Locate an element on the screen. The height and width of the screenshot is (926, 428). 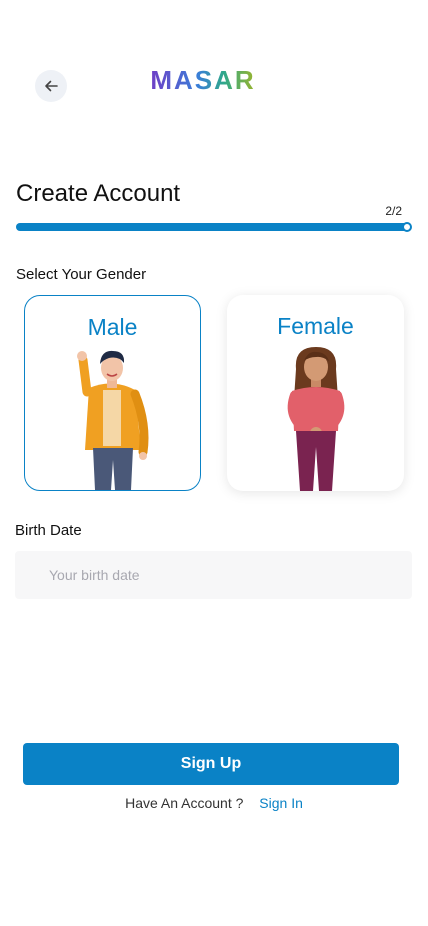
progress-fill is located at coordinates (212, 227).